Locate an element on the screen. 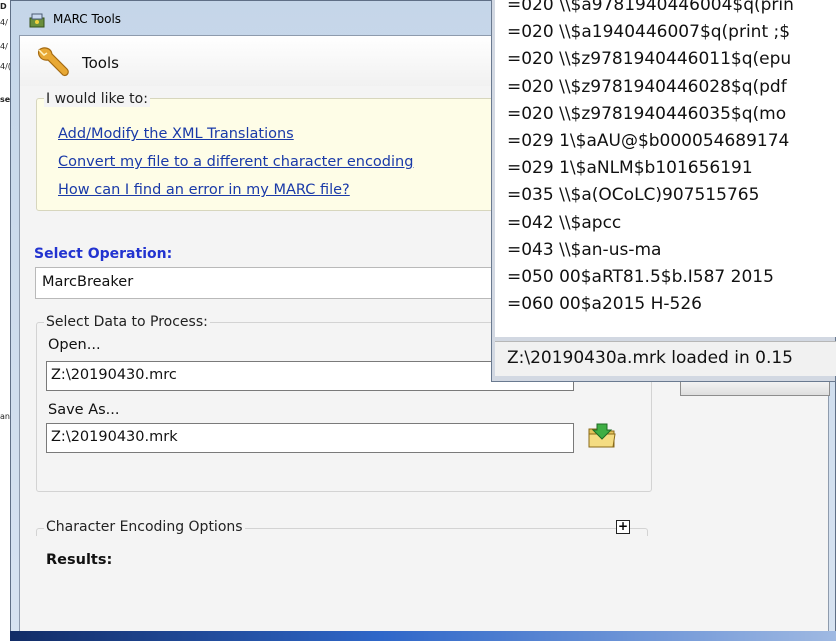 This screenshot has width=836, height=641. wrench-icon is located at coordinates (53, 62).